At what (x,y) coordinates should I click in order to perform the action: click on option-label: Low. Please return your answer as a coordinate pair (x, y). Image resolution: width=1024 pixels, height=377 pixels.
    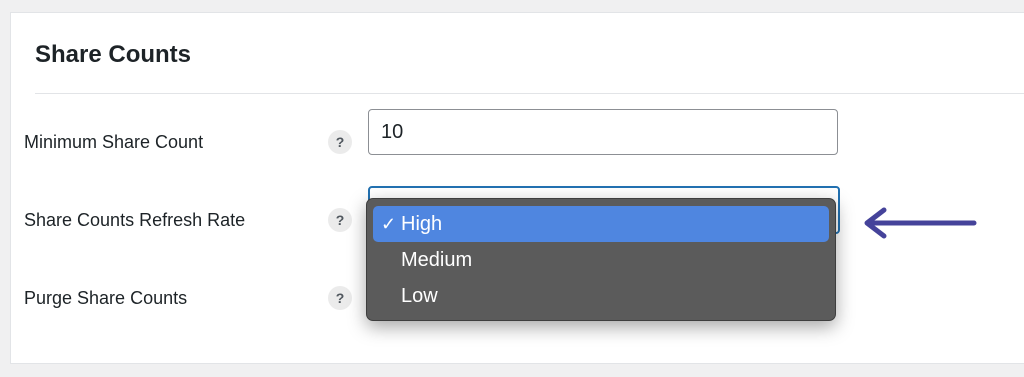
    Looking at the image, I should click on (419, 296).